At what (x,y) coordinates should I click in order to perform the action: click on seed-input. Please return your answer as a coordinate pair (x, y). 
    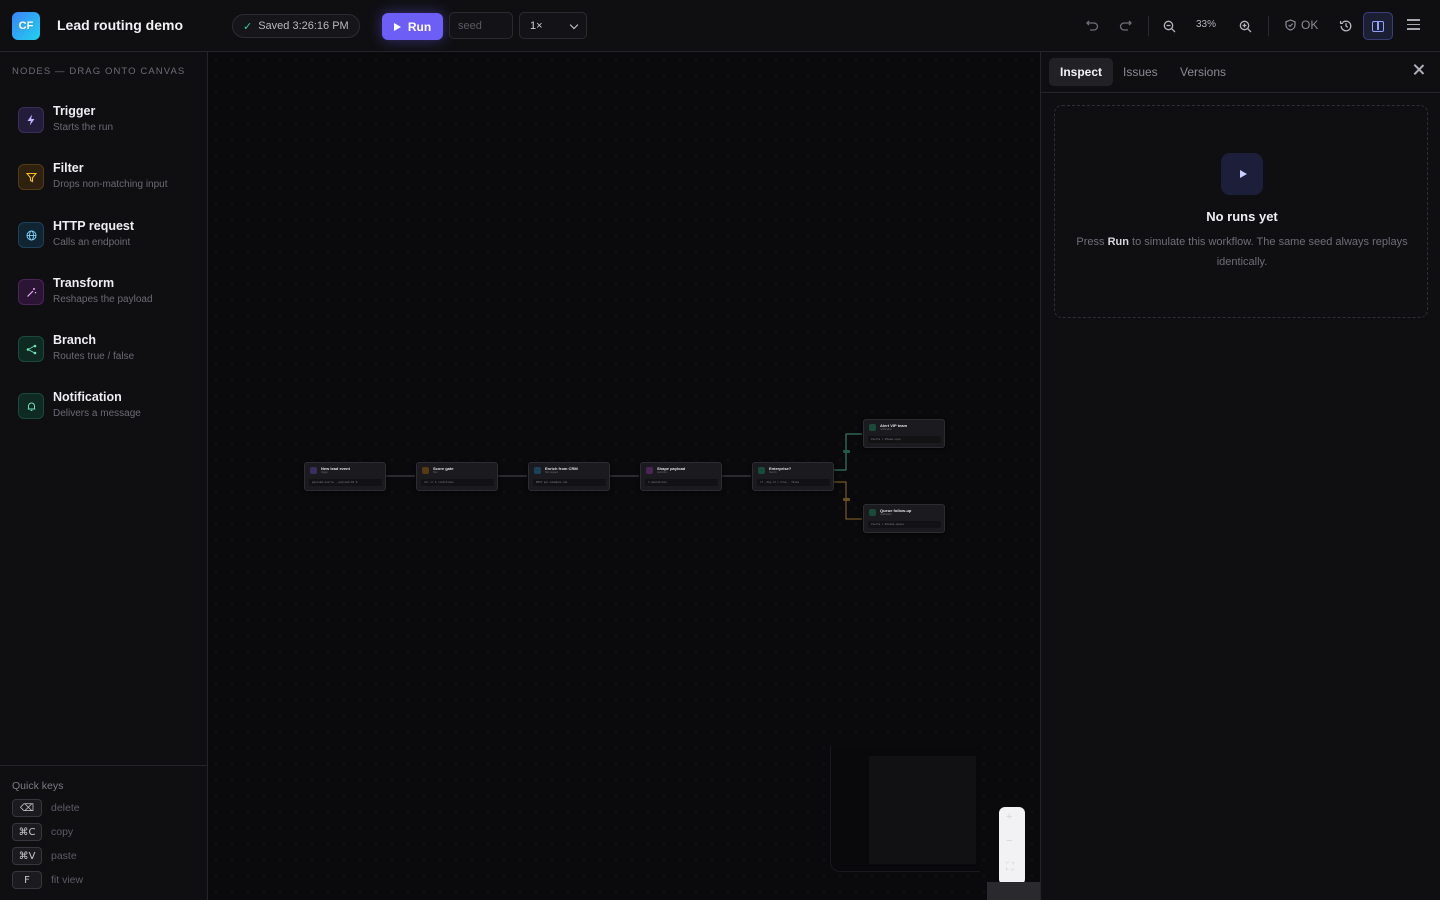
    Looking at the image, I should click on (481, 25).